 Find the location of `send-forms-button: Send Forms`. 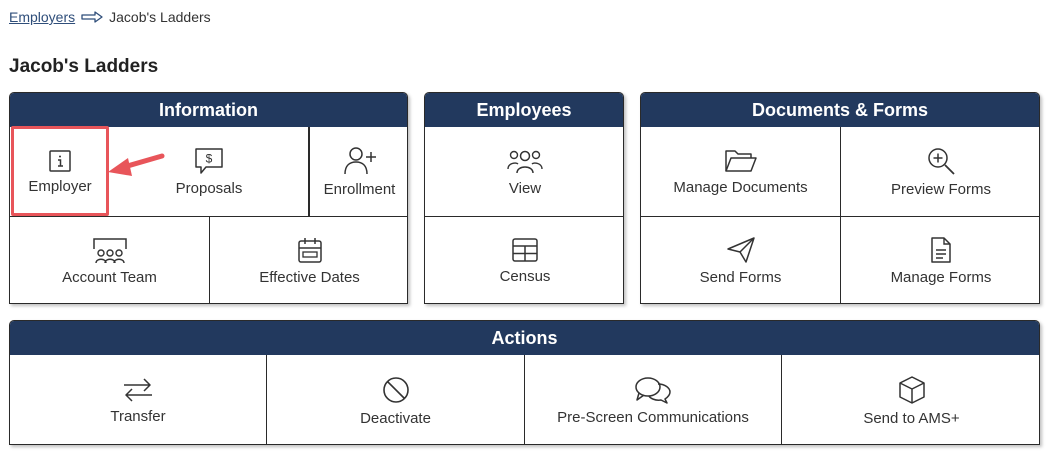

send-forms-button: Send Forms is located at coordinates (741, 259).